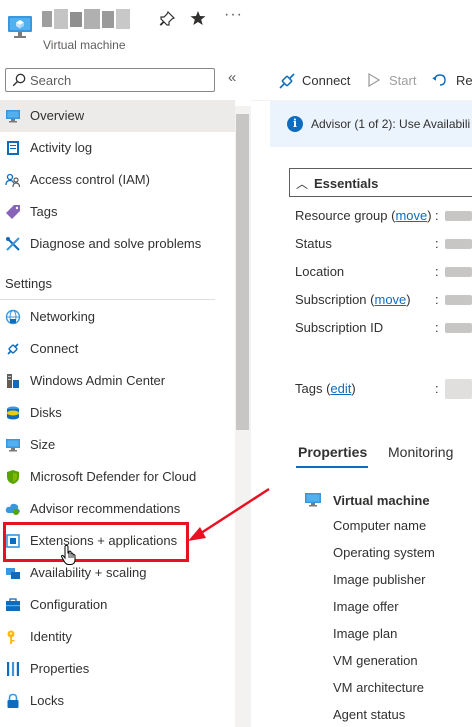 This screenshot has height=727, width=472. What do you see at coordinates (198, 18) in the screenshot?
I see `star-icon` at bounding box center [198, 18].